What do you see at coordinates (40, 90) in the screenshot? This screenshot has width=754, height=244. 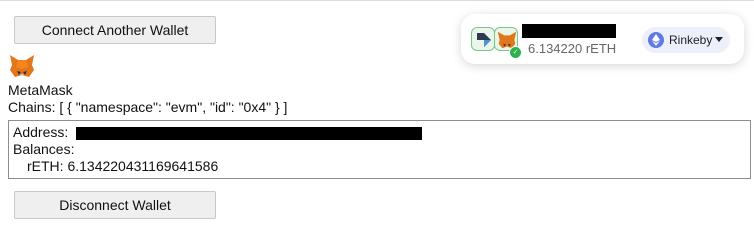 I see `wallet-name: MetaMask` at bounding box center [40, 90].